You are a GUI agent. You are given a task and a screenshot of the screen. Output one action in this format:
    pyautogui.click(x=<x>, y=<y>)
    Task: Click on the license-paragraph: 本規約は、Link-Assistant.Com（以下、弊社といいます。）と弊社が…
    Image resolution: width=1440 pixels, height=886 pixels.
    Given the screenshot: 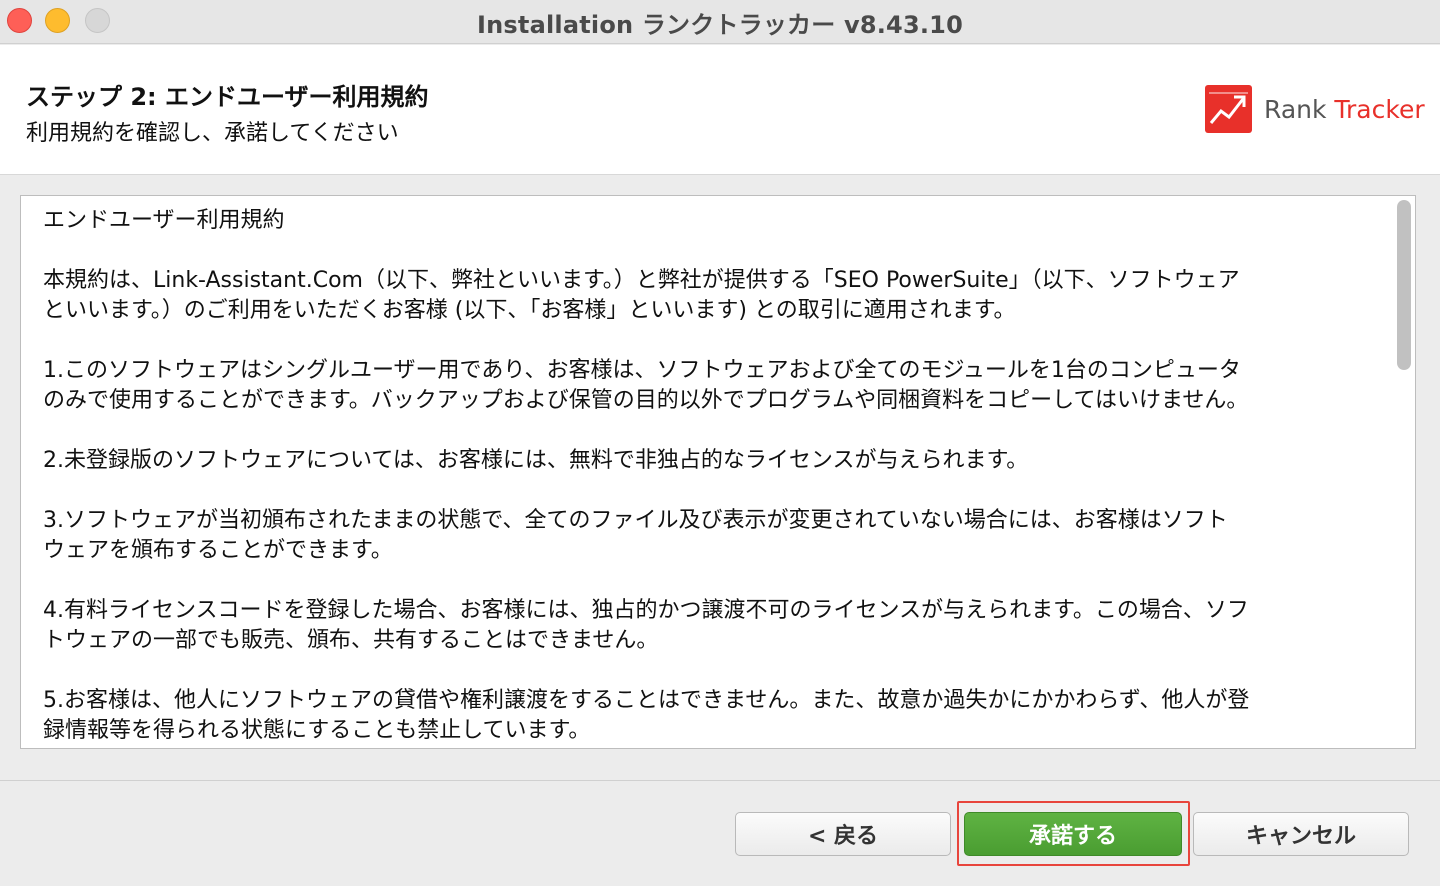 What is the action you would take?
    pyautogui.click(x=641, y=295)
    